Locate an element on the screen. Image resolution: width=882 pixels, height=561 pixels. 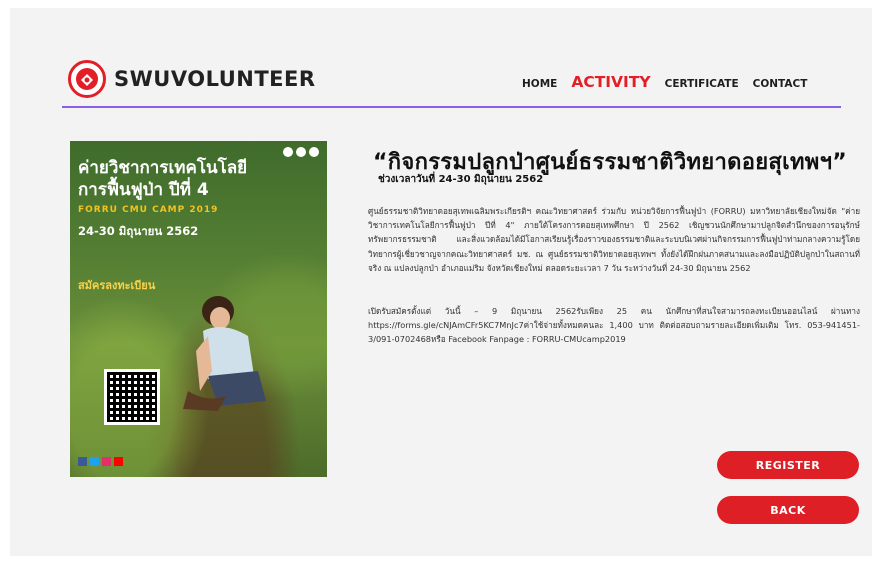
nav-home: HOME is located at coordinates (539, 84).